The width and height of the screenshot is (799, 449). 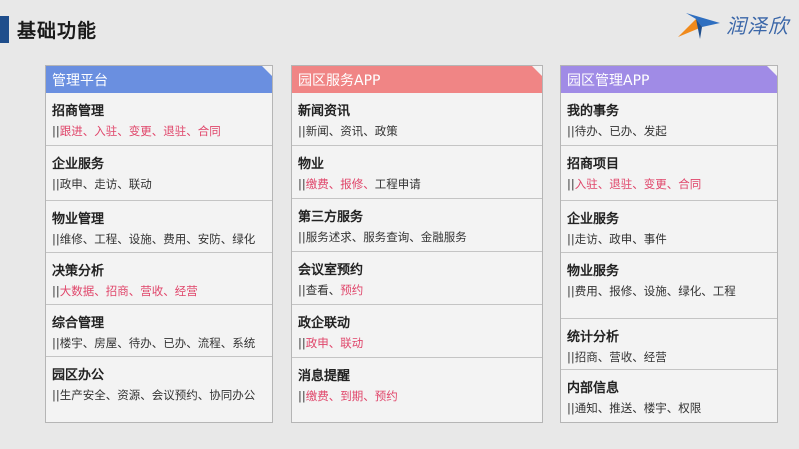 I want to click on item-desc: ||费用、报修、设施、绿化、工程, so click(x=651, y=291).